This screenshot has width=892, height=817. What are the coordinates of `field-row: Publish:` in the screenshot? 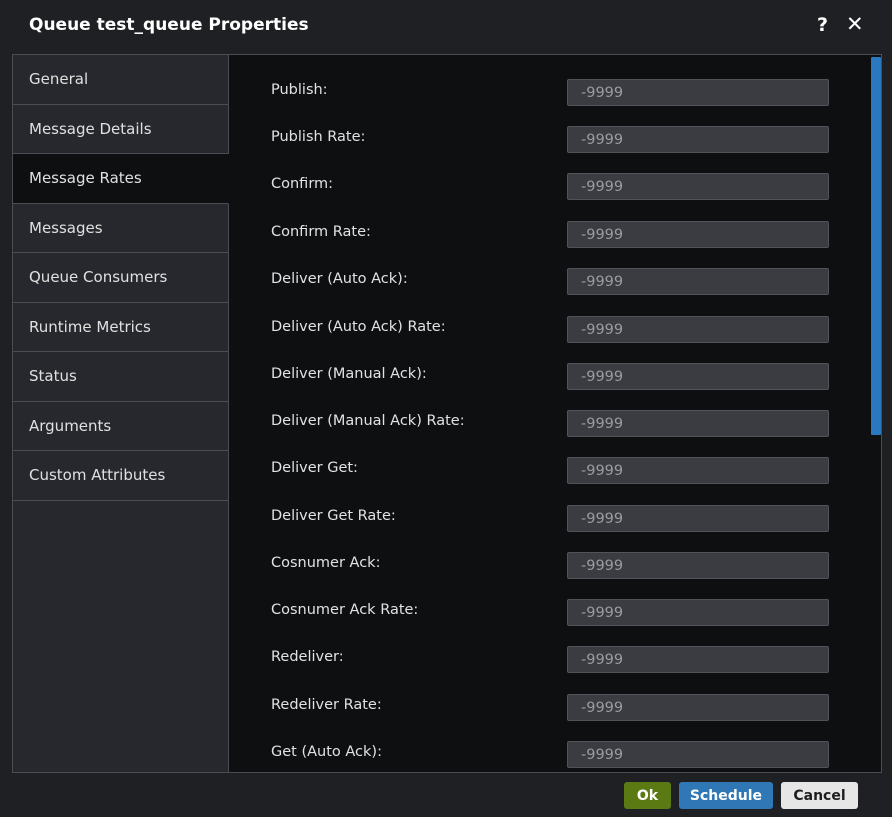 It's located at (549, 93).